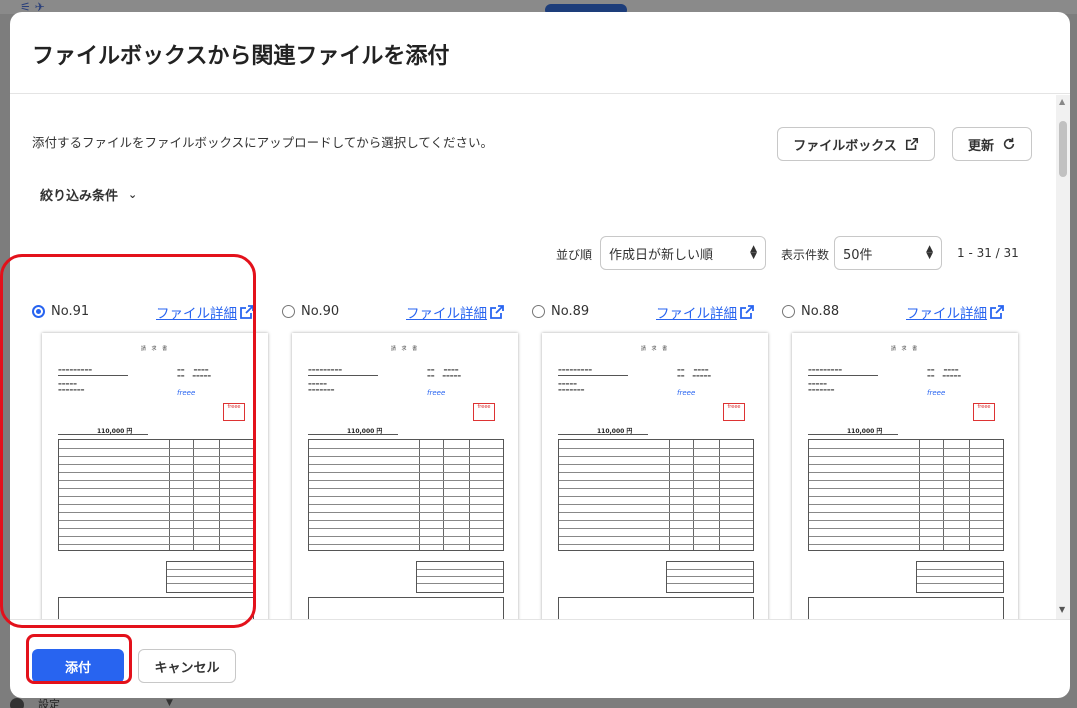 This screenshot has height=708, width=1077. Describe the element at coordinates (17, 703) in the screenshot. I see `background-gear-icon` at that location.